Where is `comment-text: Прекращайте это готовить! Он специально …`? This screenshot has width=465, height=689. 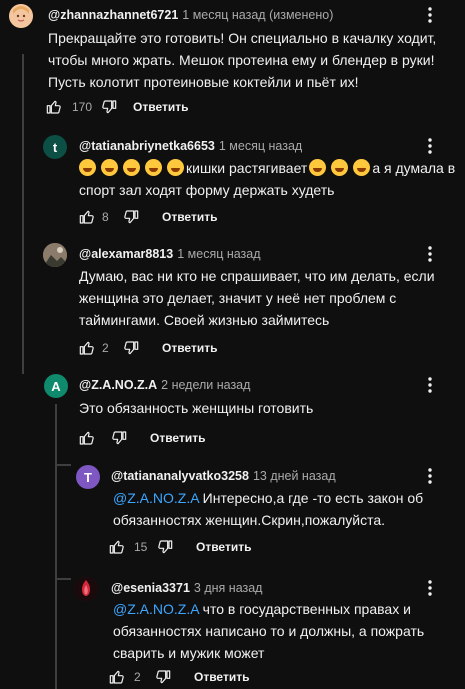 comment-text: Прекращайте это готовить! Он специально … is located at coordinates (242, 60).